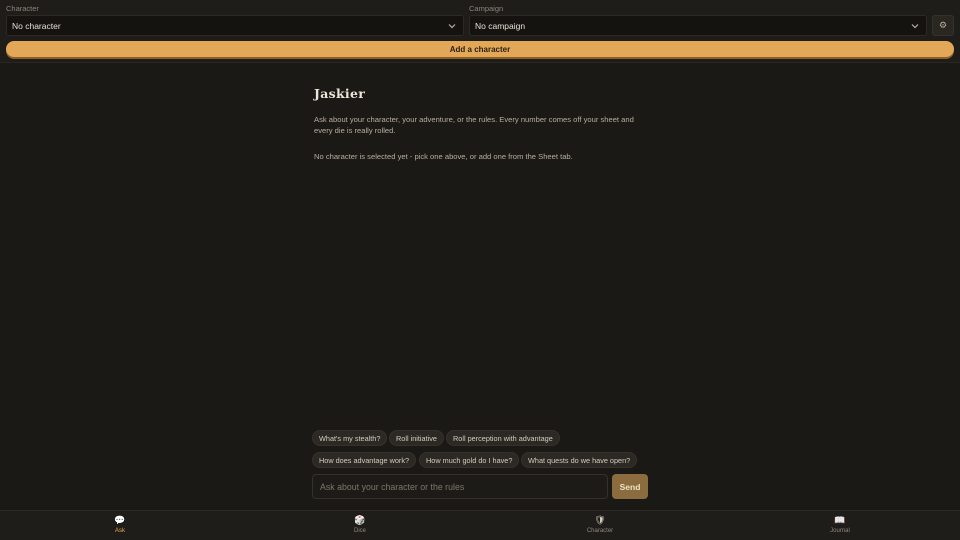  Describe the element at coordinates (840, 526) in the screenshot. I see `nav-item-journal: 📖 Journal` at that location.